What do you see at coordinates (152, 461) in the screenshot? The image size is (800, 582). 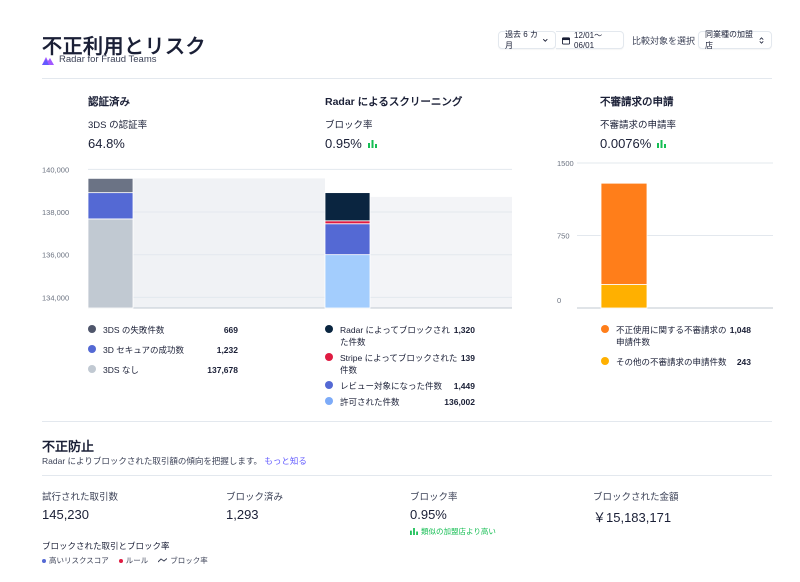 I see `fraud-desc-text: Radar によりブロックされた取引額の傾向を把握します。` at bounding box center [152, 461].